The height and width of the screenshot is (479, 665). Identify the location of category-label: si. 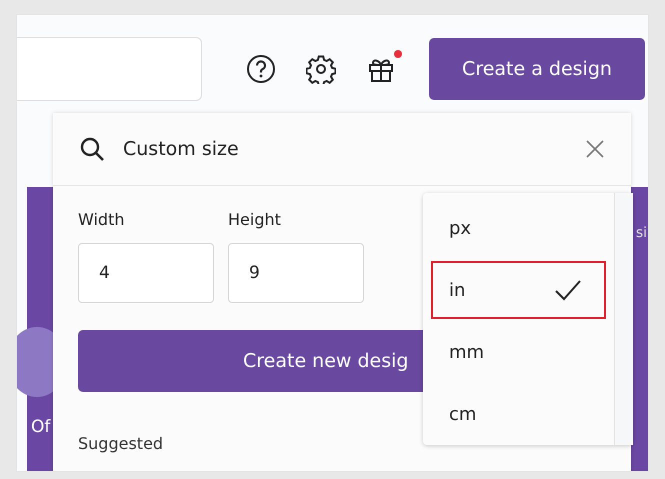
(641, 233).